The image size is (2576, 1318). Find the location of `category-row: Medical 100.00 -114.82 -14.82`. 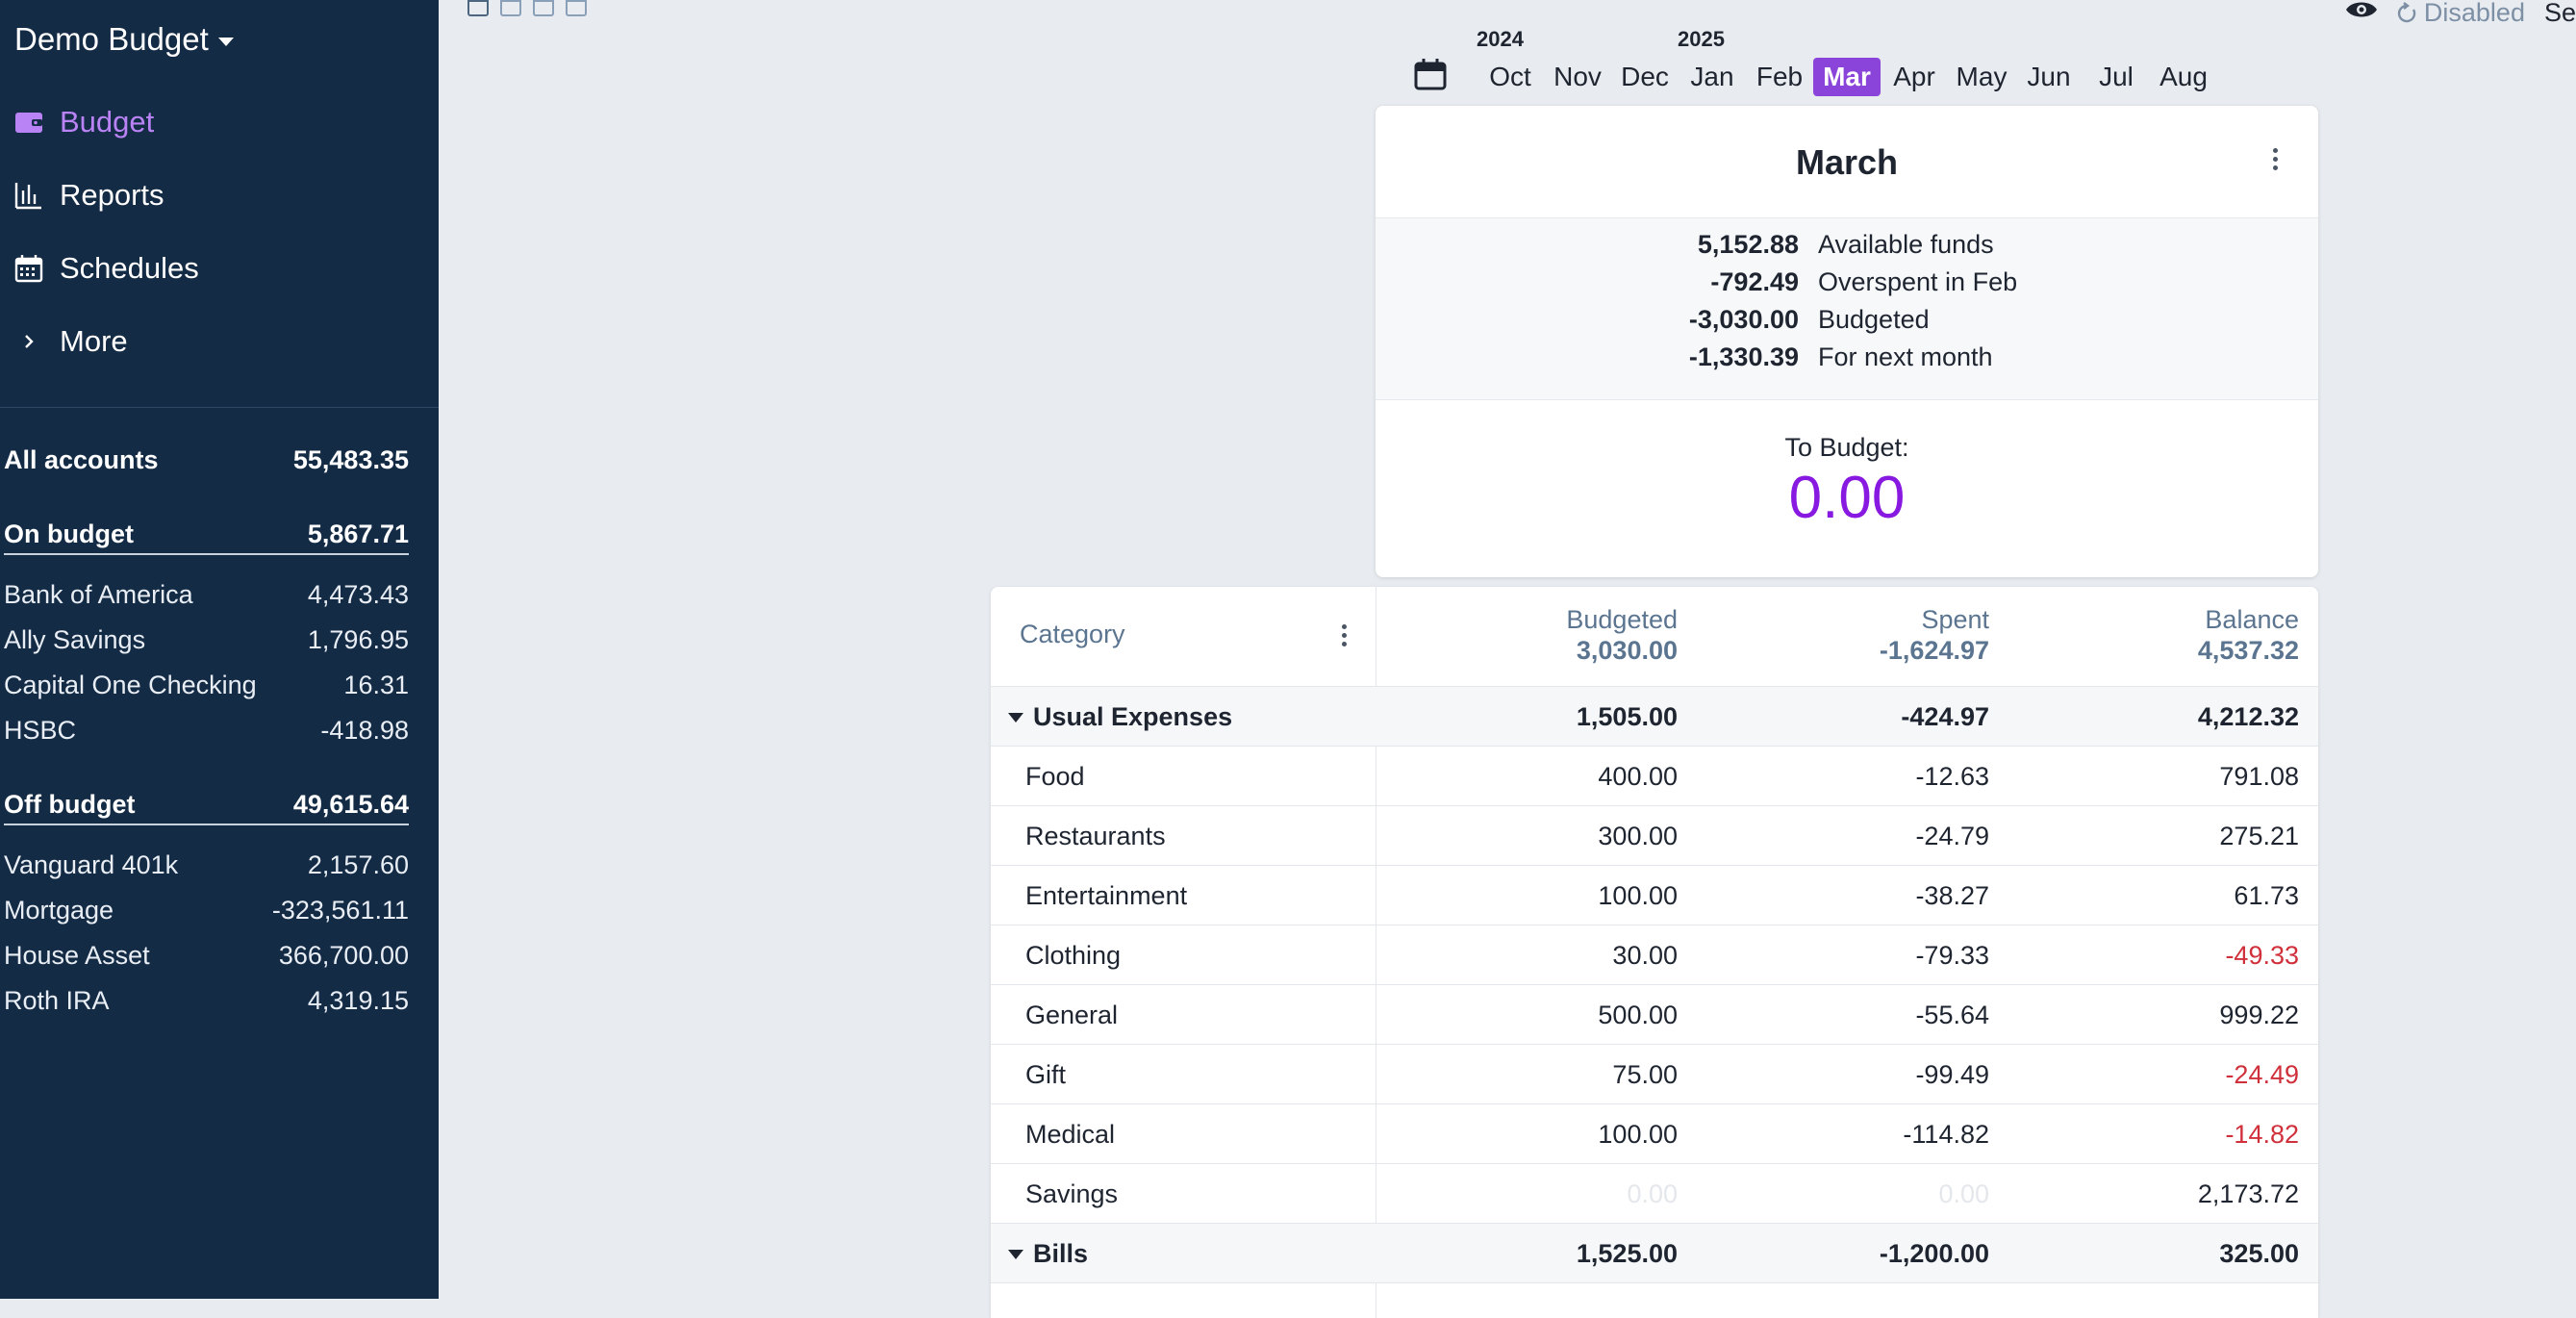

category-row: Medical 100.00 -114.82 -14.82 is located at coordinates (1654, 1134).